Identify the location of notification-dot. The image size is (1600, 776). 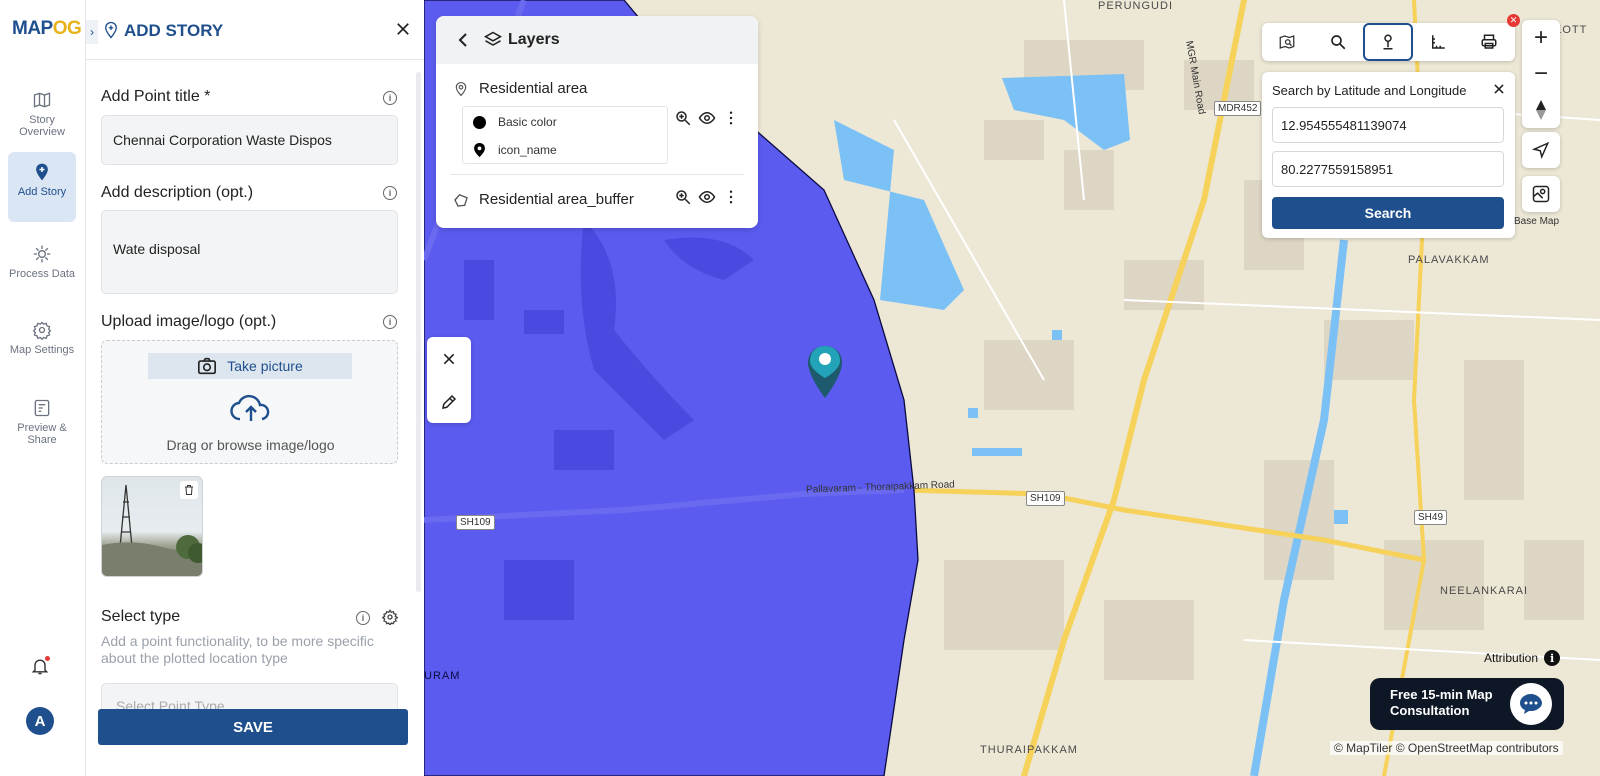
(47, 658).